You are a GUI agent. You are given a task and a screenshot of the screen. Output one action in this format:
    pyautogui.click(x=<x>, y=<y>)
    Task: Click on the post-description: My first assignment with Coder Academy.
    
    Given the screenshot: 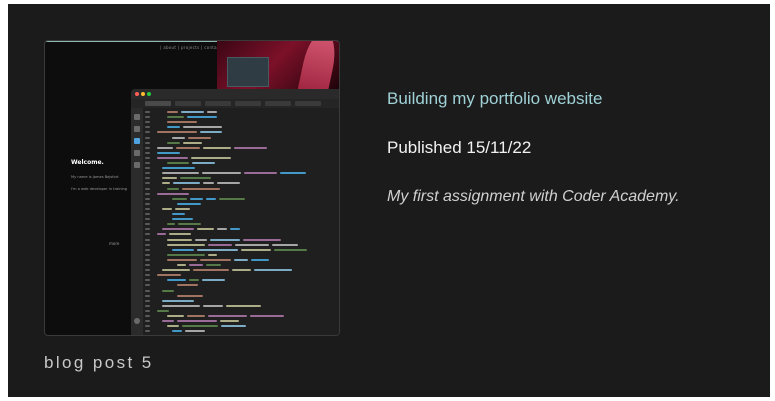 What is the action you would take?
    pyautogui.click(x=533, y=196)
    